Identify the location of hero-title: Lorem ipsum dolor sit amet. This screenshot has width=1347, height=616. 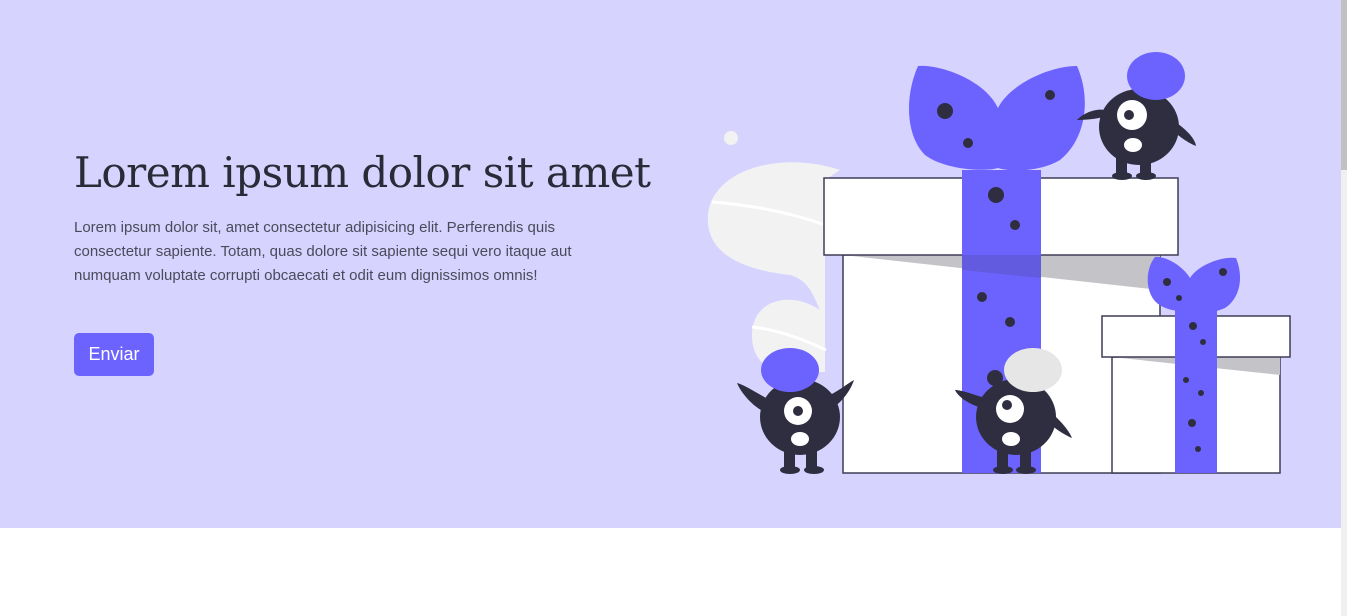
(362, 172).